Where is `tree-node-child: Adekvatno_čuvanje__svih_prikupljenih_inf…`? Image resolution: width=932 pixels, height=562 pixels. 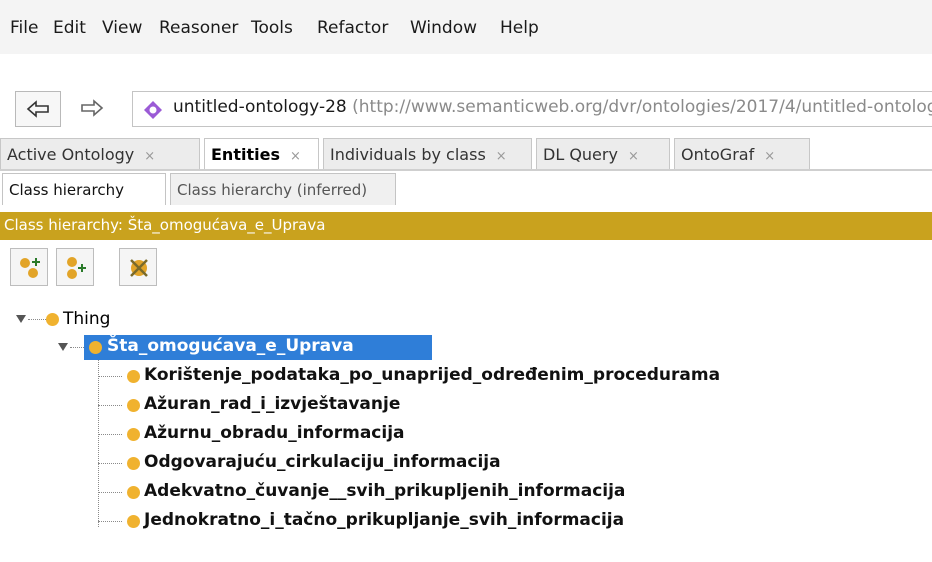 tree-node-child: Adekvatno_čuvanje__svih_prikupljenih_inf… is located at coordinates (384, 491).